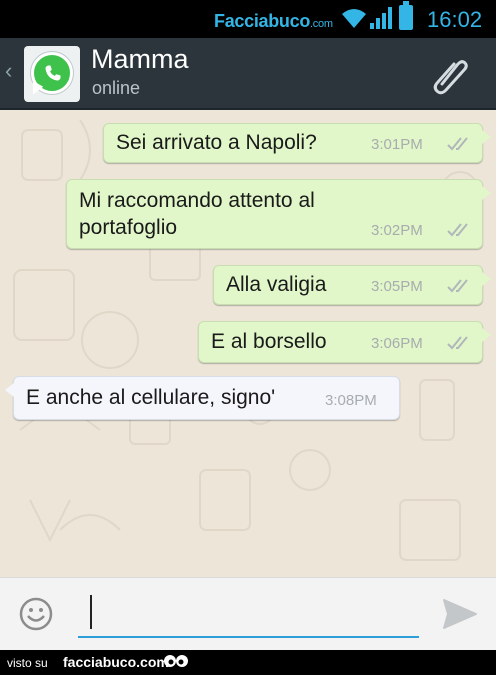  Describe the element at coordinates (116, 662) in the screenshot. I see `footer-site-label: facciabuco.com` at that location.